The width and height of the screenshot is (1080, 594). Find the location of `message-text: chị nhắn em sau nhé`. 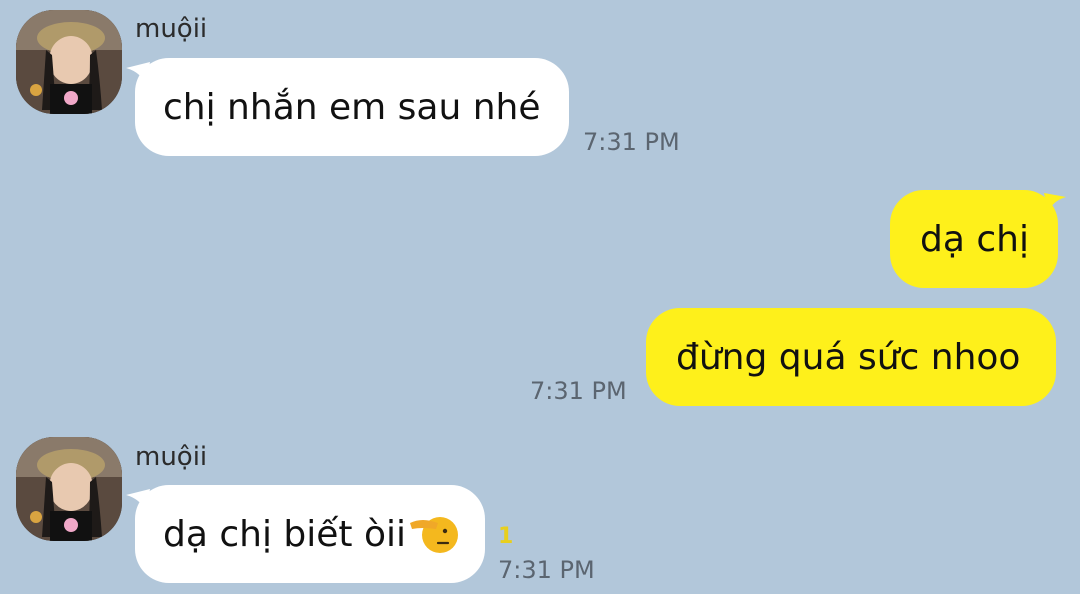

message-text: chị nhắn em sau nhé is located at coordinates (352, 107).